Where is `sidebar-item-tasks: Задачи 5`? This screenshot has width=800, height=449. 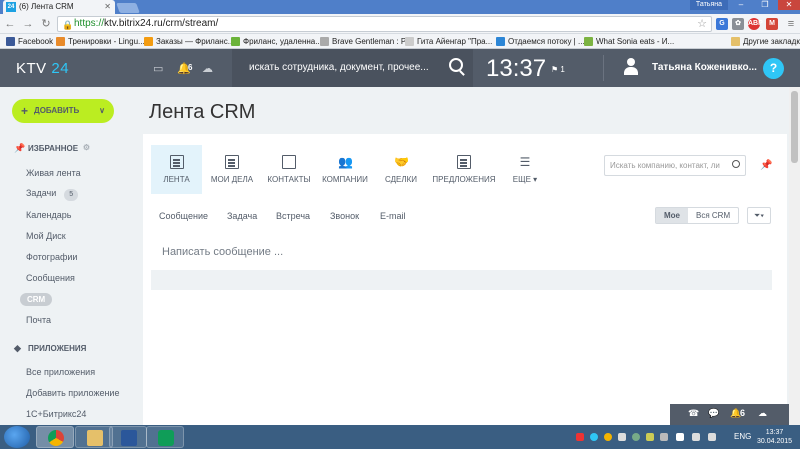 sidebar-item-tasks: Задачи 5 is located at coordinates (52, 194).